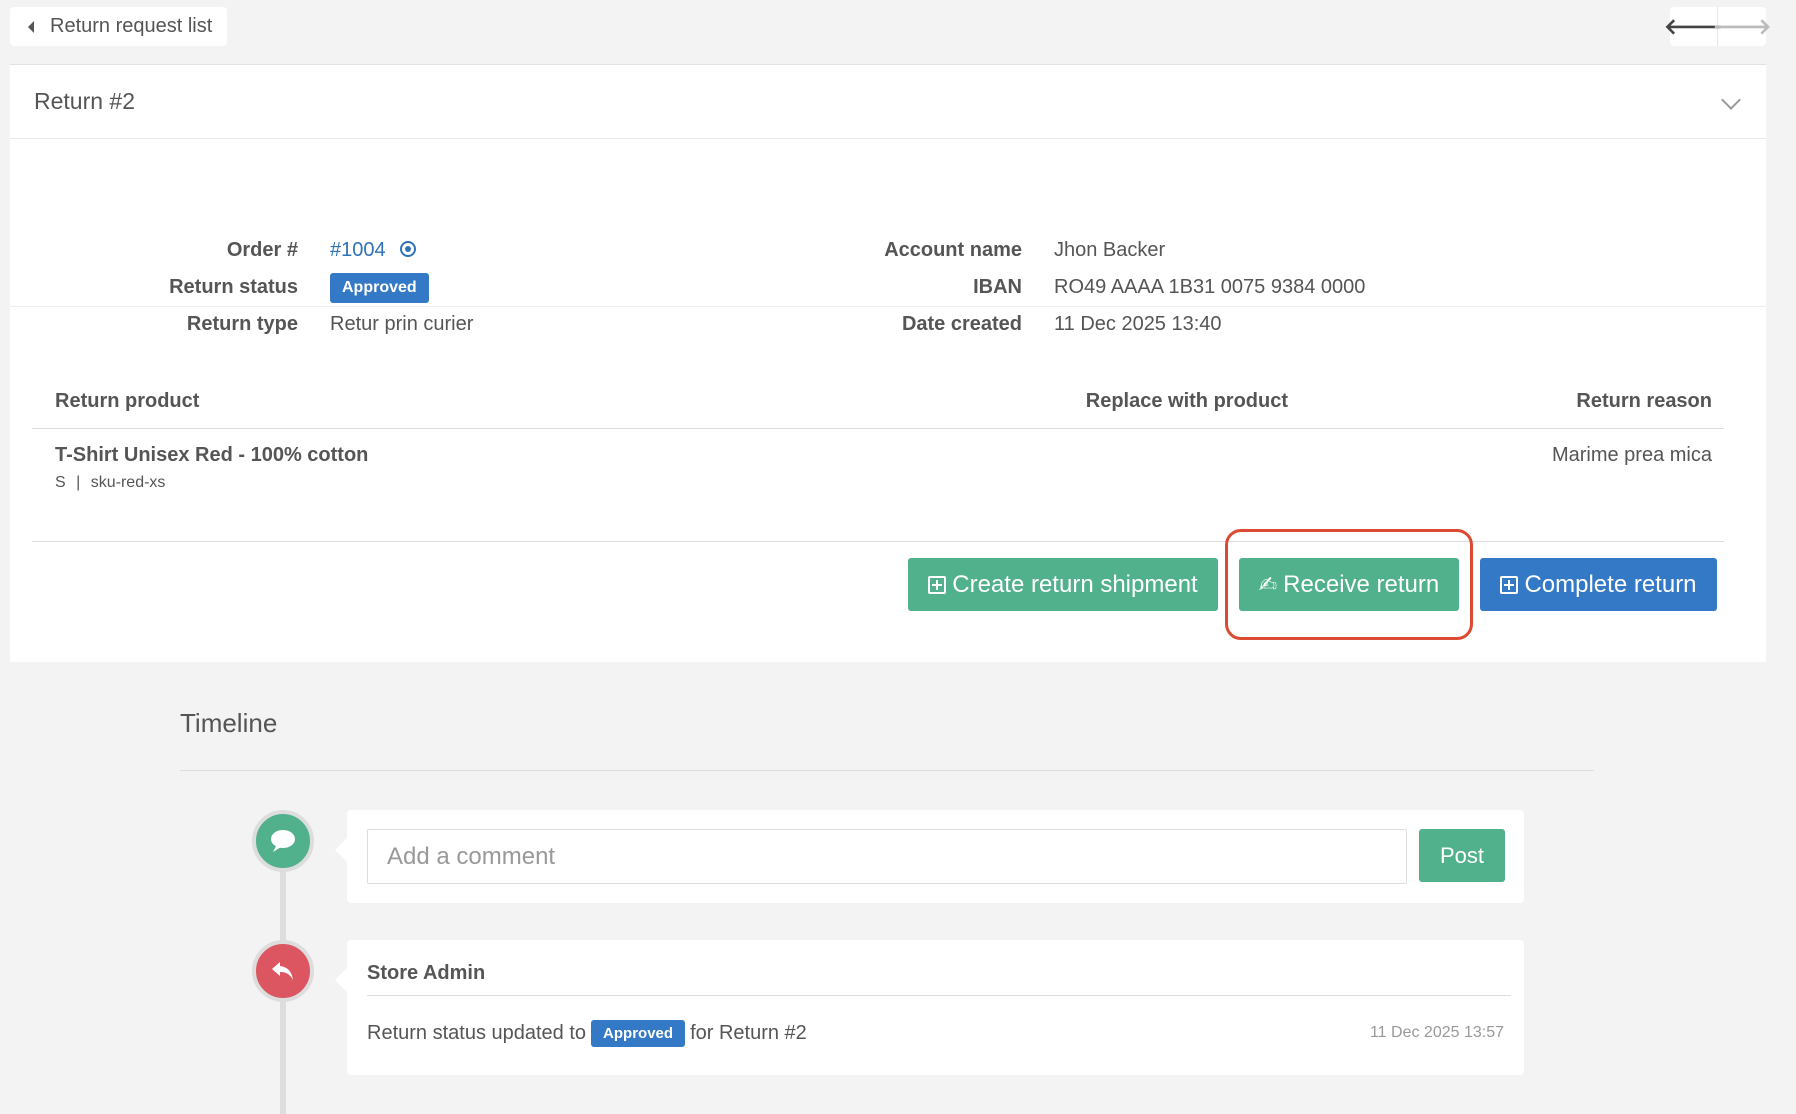  Describe the element at coordinates (953, 250) in the screenshot. I see `account-label: Account name` at that location.